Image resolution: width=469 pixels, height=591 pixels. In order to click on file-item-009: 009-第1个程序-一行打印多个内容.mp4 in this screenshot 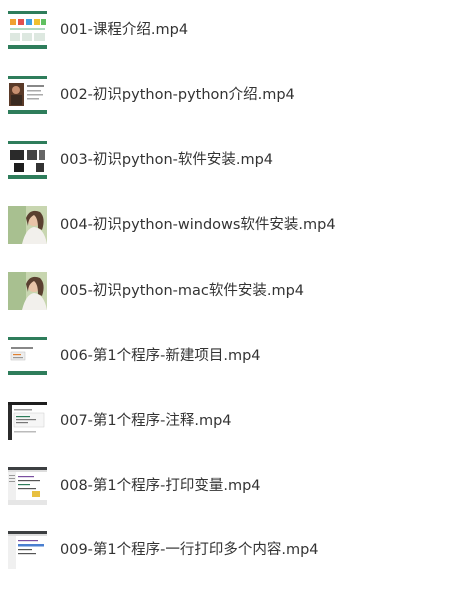, I will do `click(234, 561)`.